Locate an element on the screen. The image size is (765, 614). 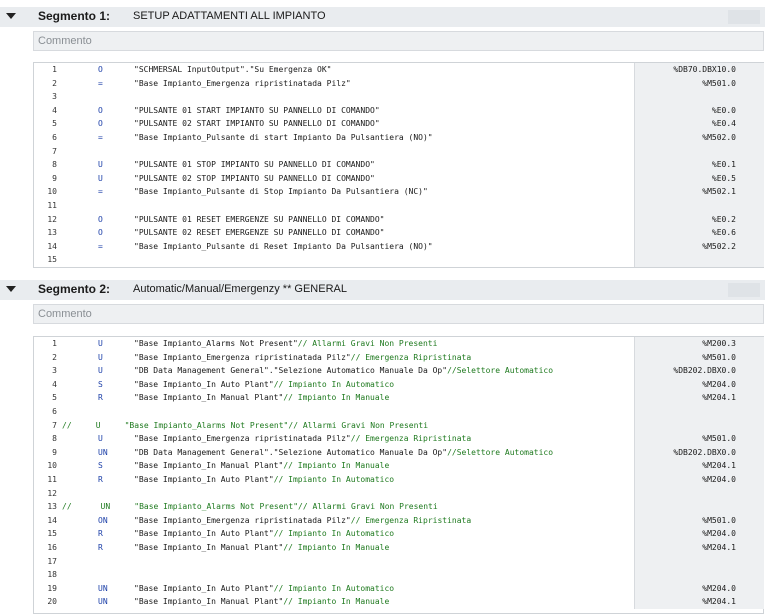
code-line: 12 is located at coordinates (399, 493).